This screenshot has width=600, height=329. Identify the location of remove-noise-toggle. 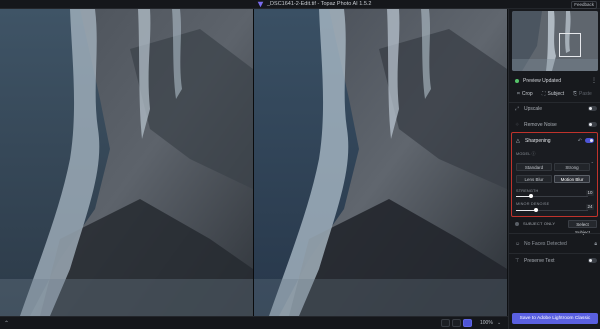
(592, 124).